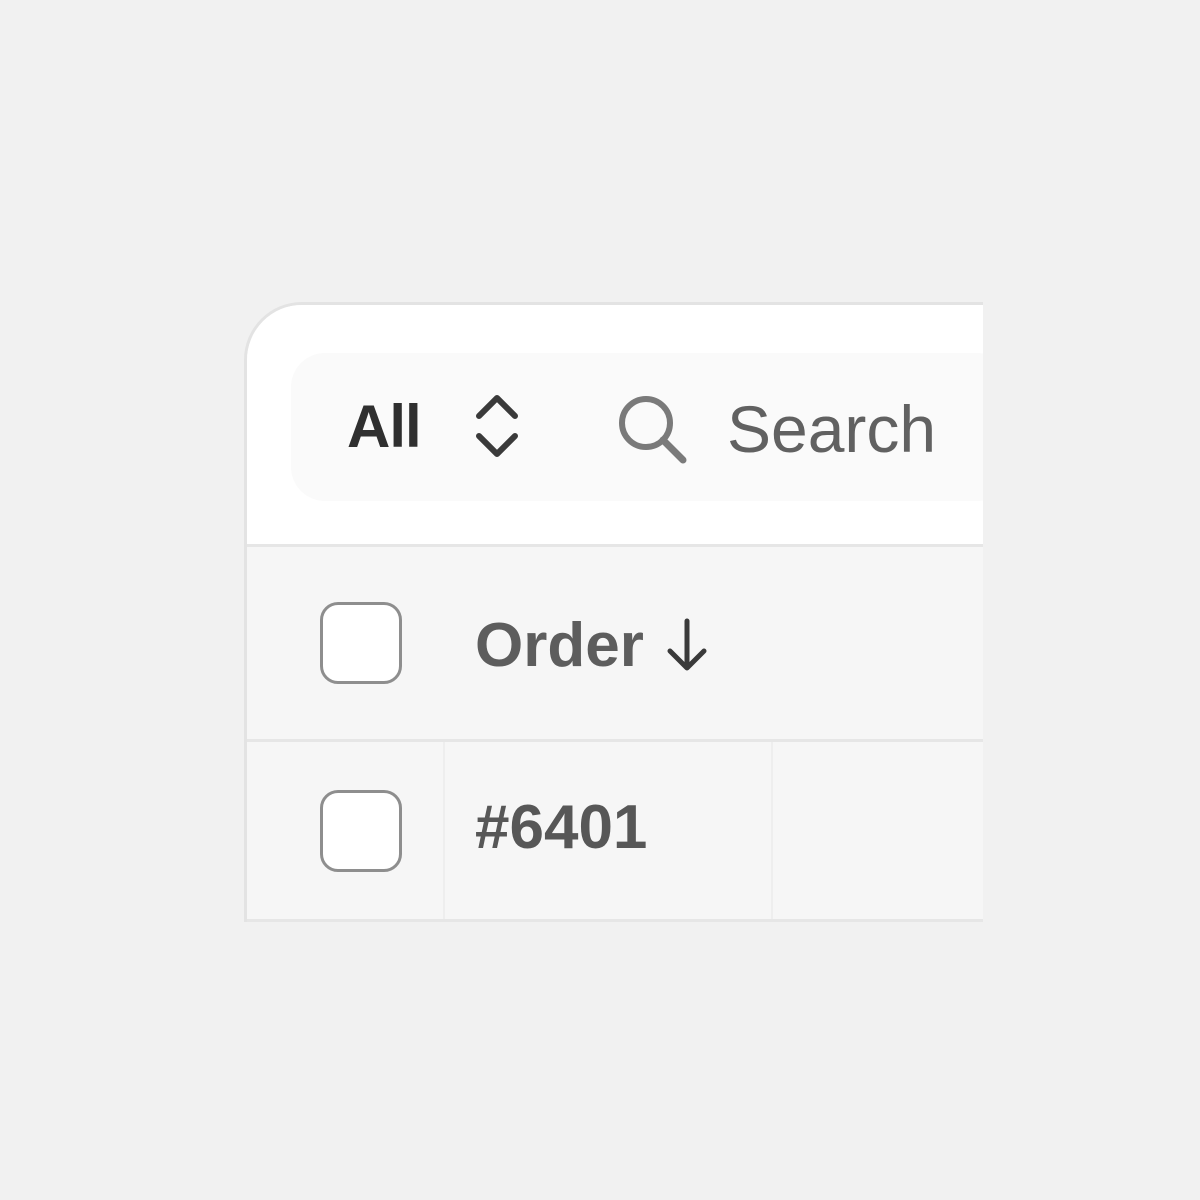  I want to click on search-input: Search, so click(775, 429).